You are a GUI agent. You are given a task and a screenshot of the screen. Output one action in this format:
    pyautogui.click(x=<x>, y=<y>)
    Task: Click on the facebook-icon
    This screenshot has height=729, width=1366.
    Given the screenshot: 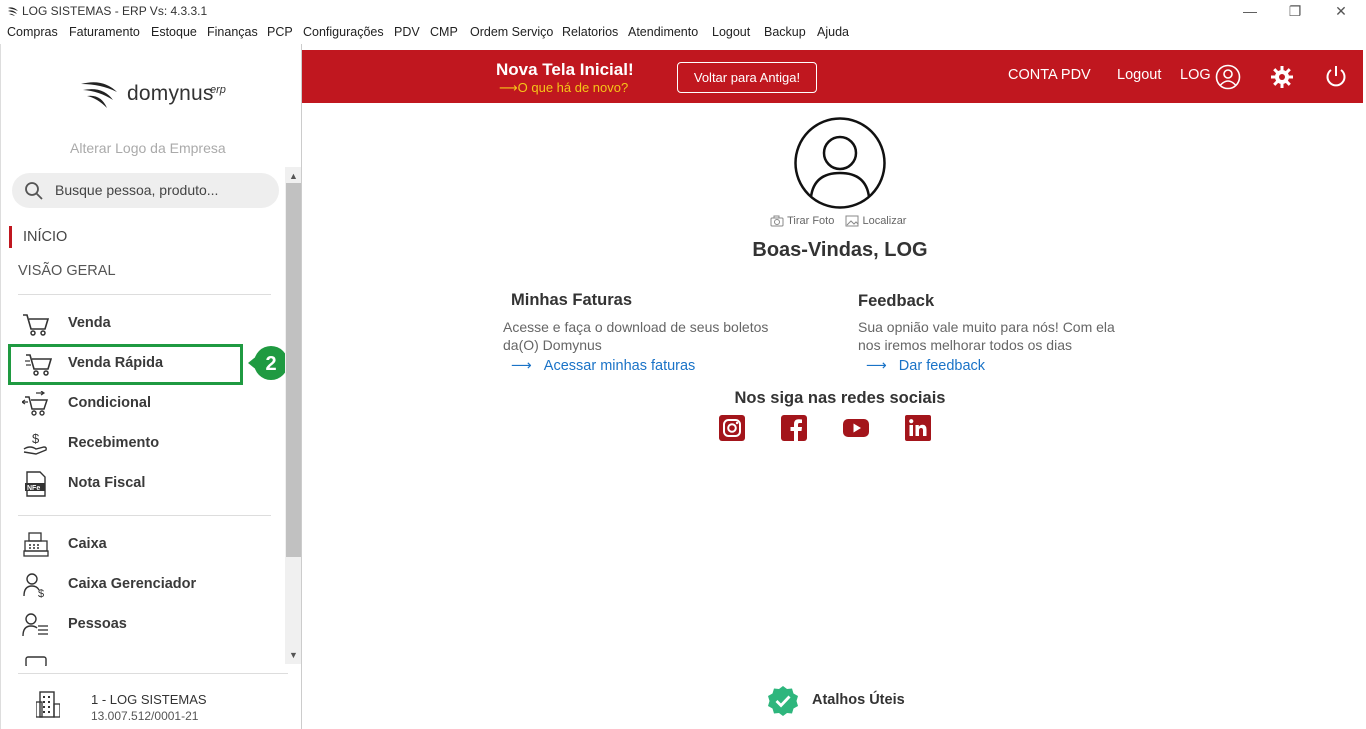 What is the action you would take?
    pyautogui.click(x=794, y=428)
    